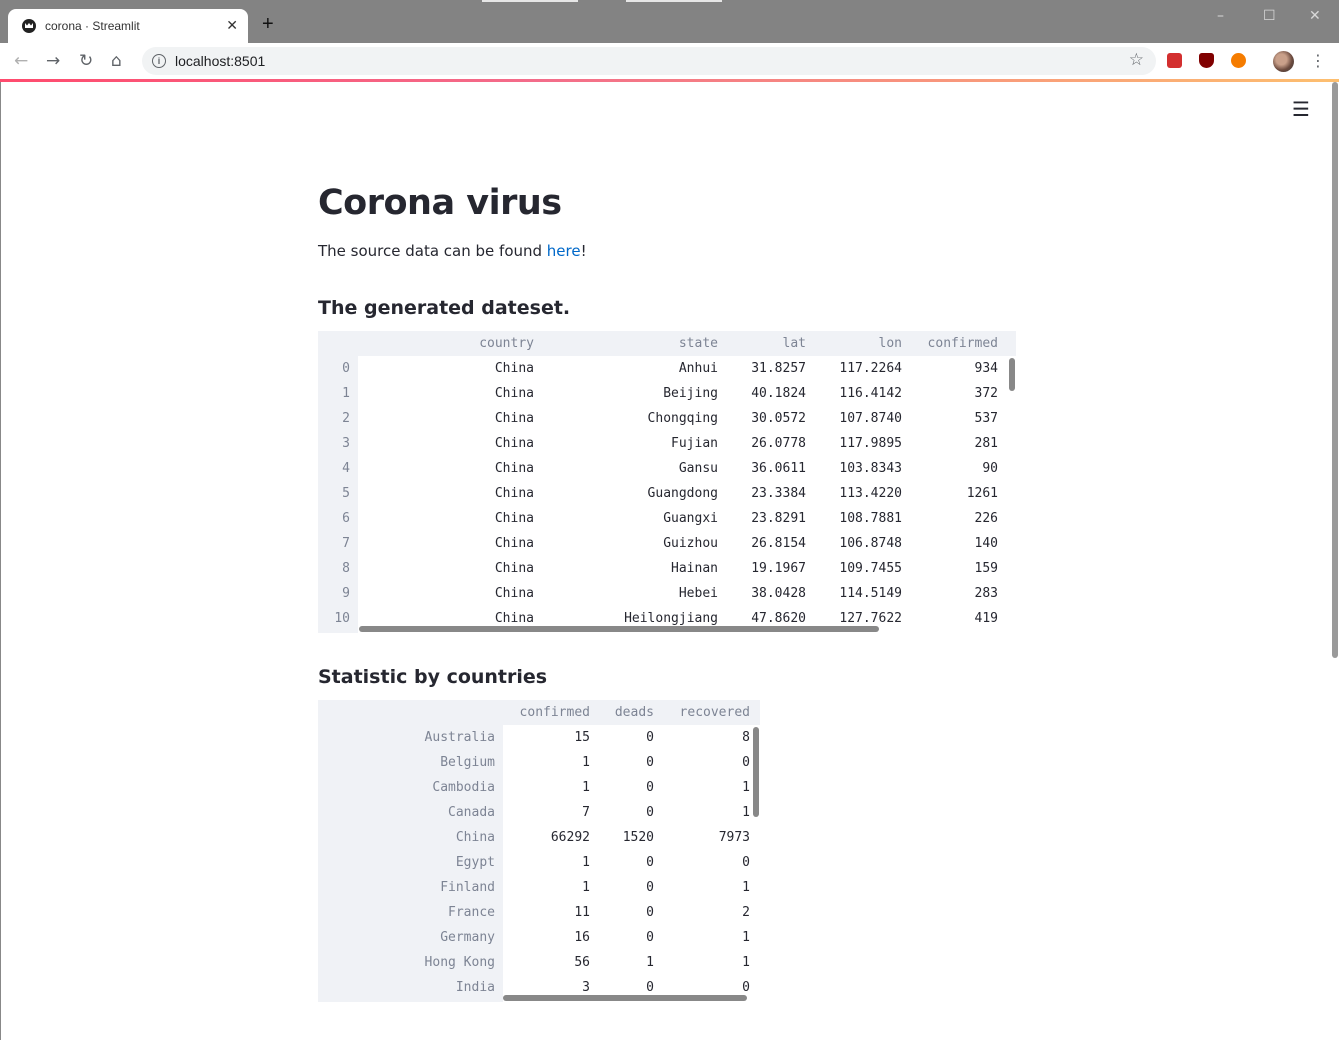 The width and height of the screenshot is (1339, 1040). Describe the element at coordinates (1301, 109) in the screenshot. I see `hamburger-menu-icon: ☰` at that location.